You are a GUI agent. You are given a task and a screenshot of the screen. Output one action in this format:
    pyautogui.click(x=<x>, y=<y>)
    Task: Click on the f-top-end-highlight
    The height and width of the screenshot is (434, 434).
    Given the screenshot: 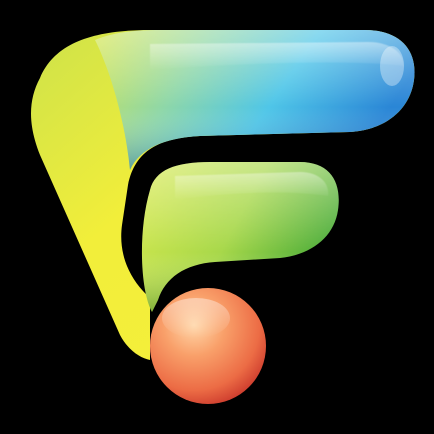 What is the action you would take?
    pyautogui.click(x=392, y=66)
    